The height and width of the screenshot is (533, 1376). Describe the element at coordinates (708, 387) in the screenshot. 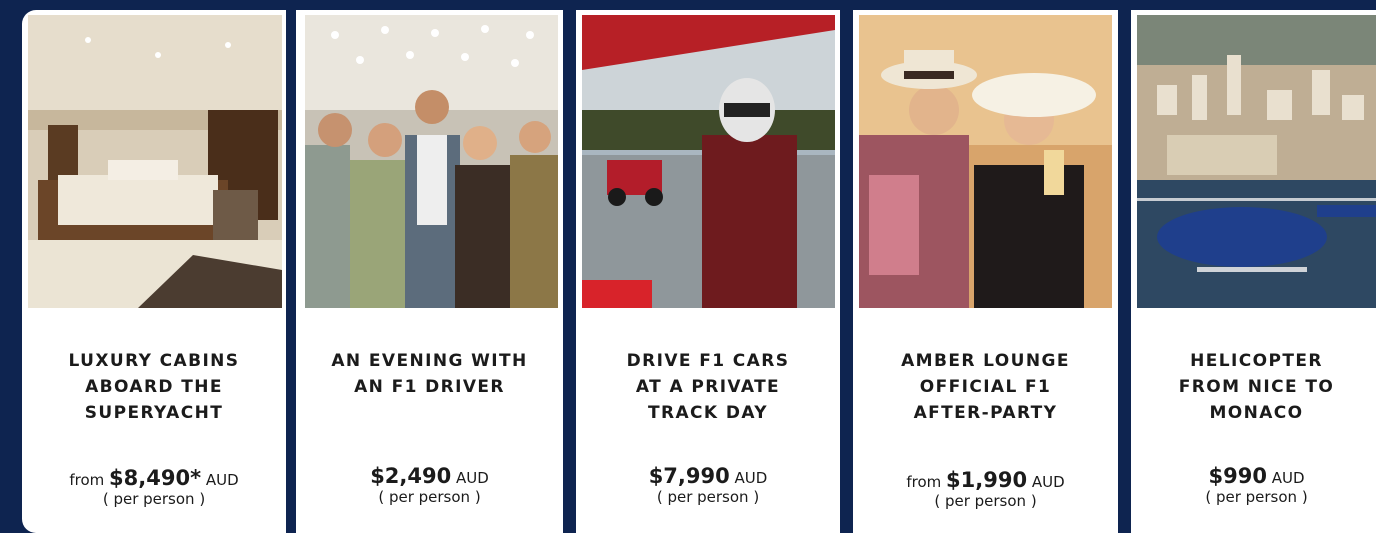

I see `package-title: DRIVE F1 CARS AT A PRIVATE TRACK DAY` at that location.